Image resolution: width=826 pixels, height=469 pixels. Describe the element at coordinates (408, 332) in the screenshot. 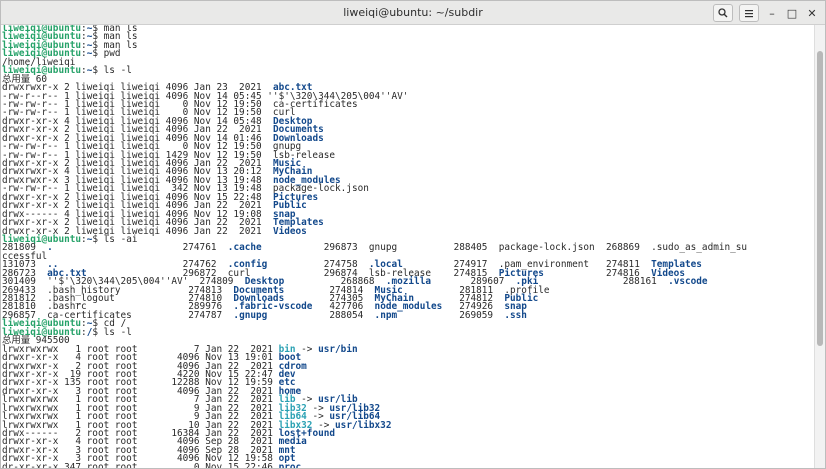

I see `terminal-line: liweiqi@ubuntu:/$ ls -l` at that location.